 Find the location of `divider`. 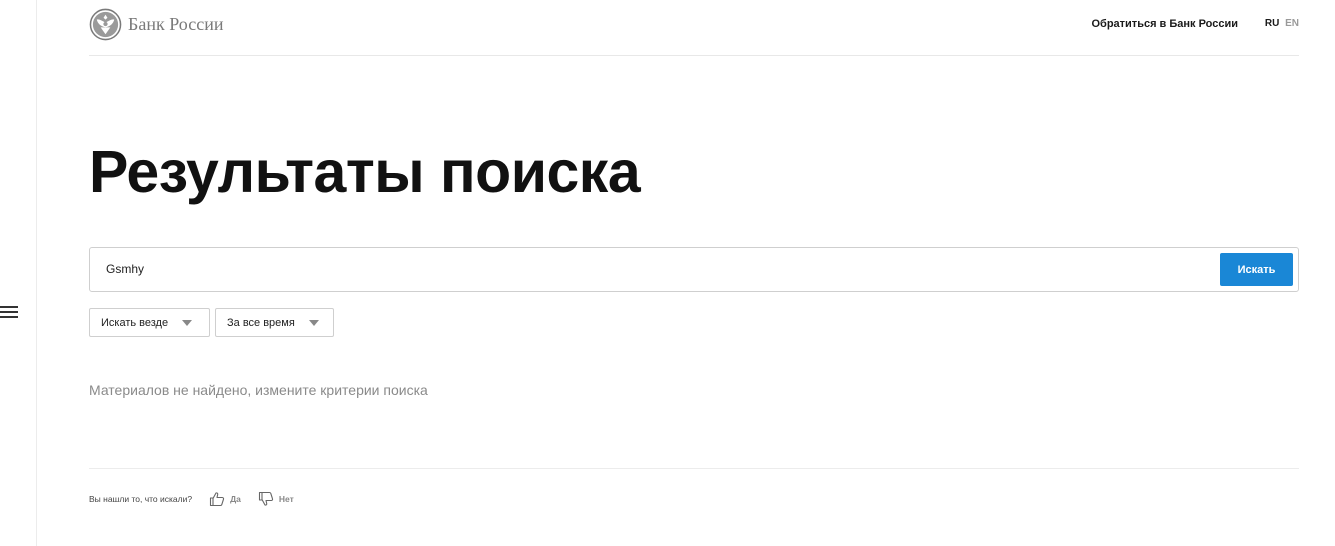

divider is located at coordinates (694, 468).